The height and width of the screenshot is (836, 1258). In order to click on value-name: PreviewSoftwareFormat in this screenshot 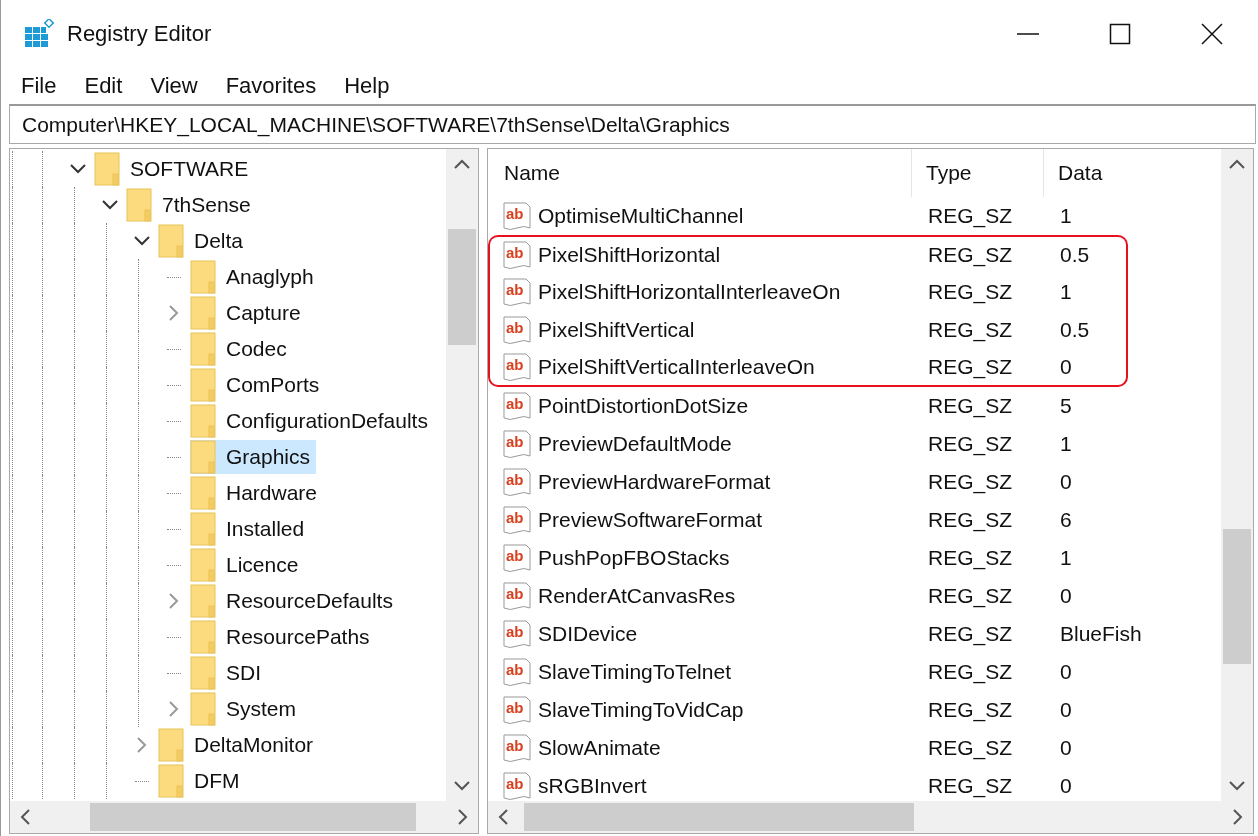, I will do `click(650, 520)`.